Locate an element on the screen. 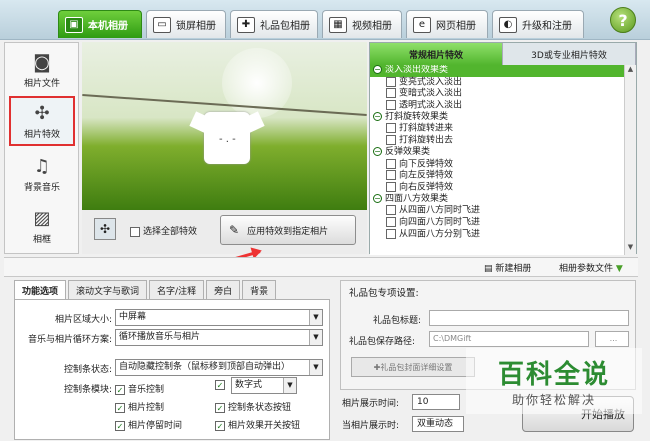 Image resolution: width=650 pixels, height=441 pixels. scroll-down-icon: ▼ is located at coordinates (630, 249).